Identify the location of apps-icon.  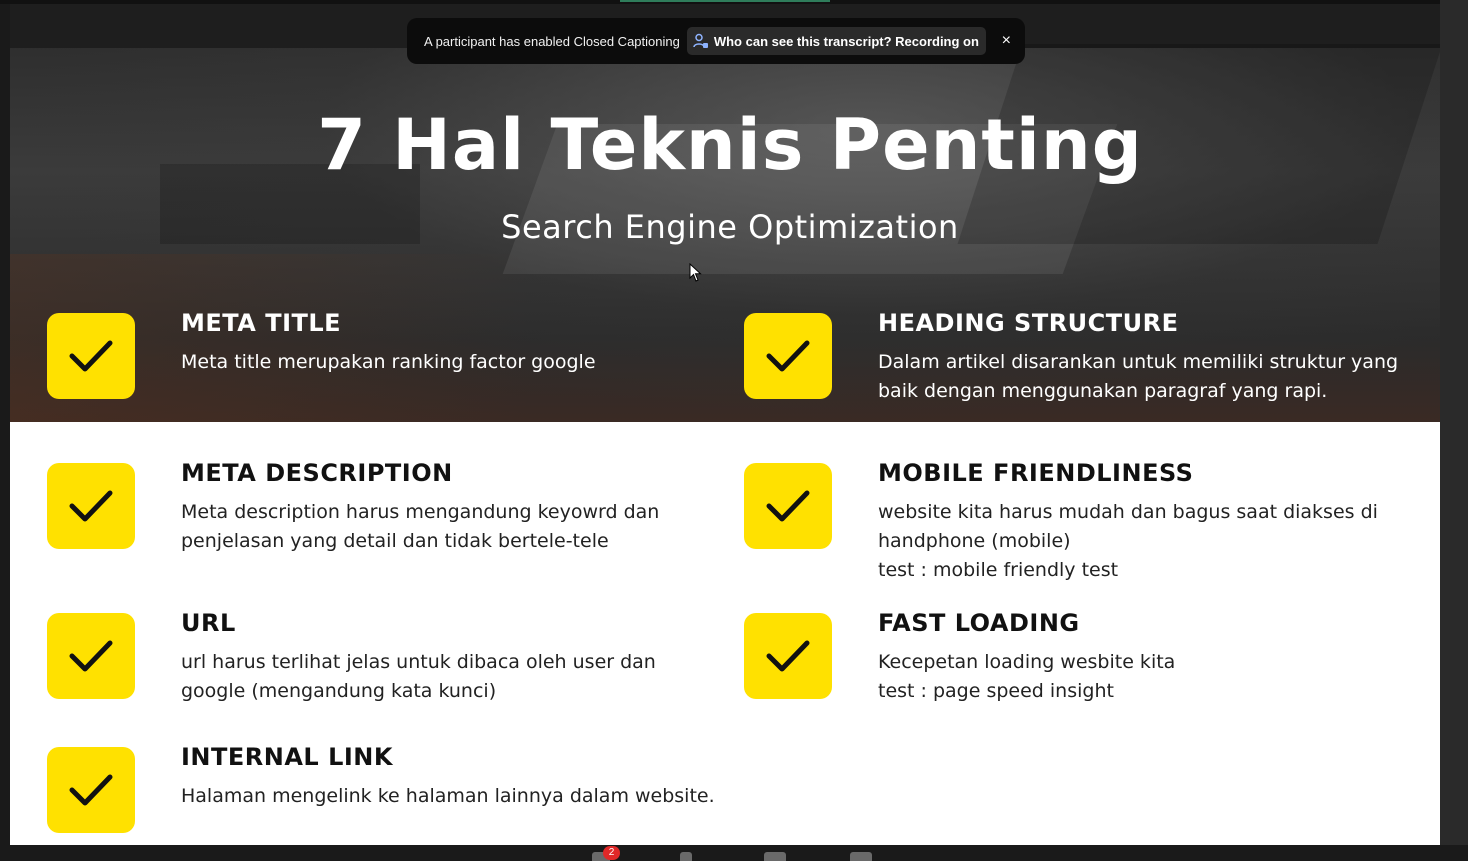
(861, 856).